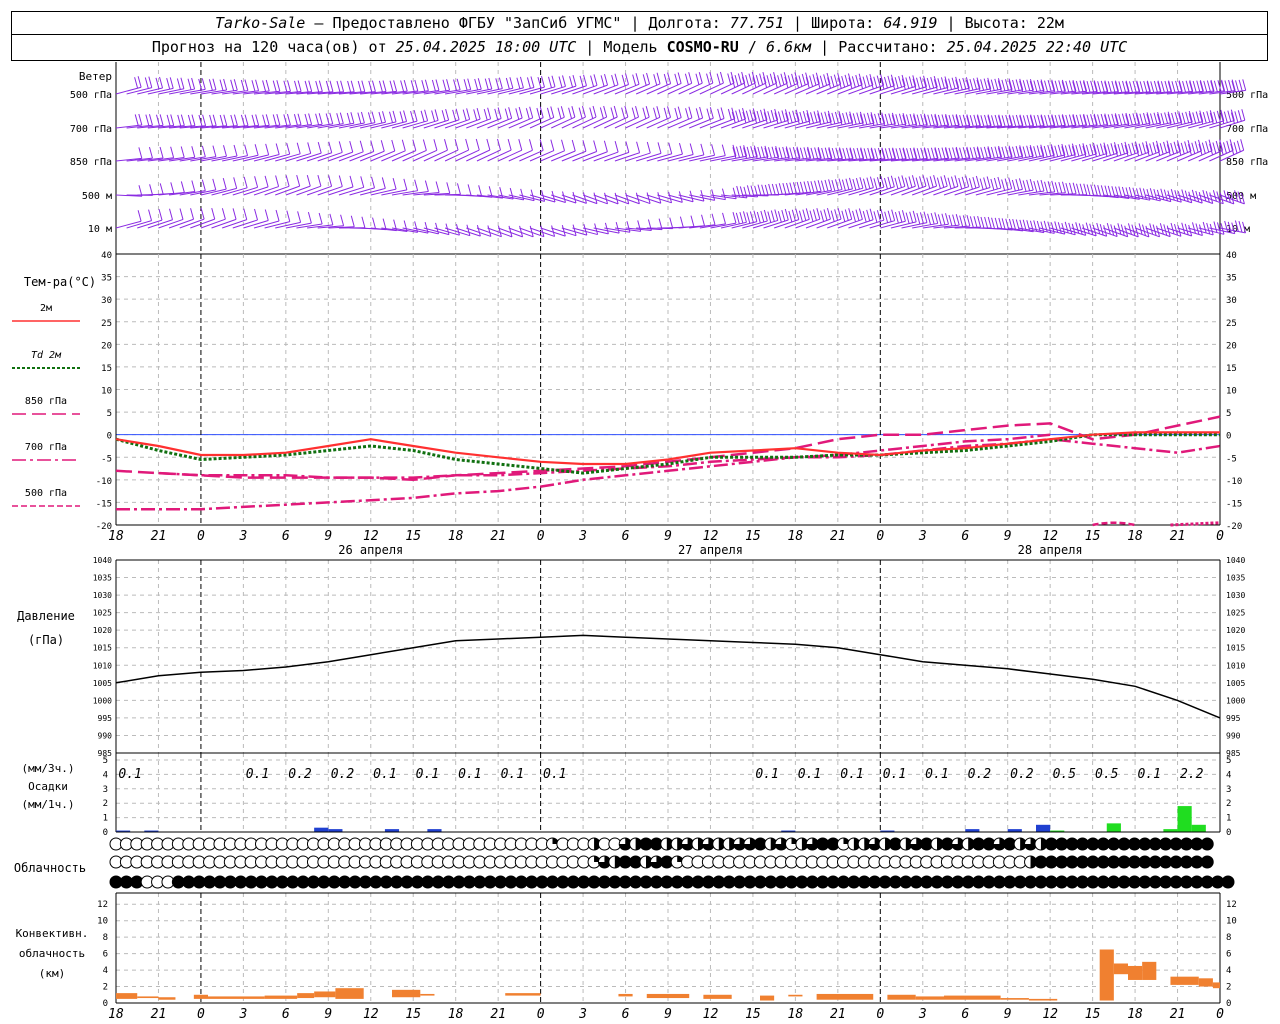  Describe the element at coordinates (1228, 775) in the screenshot. I see `precip-tick-label-right: 4` at that location.